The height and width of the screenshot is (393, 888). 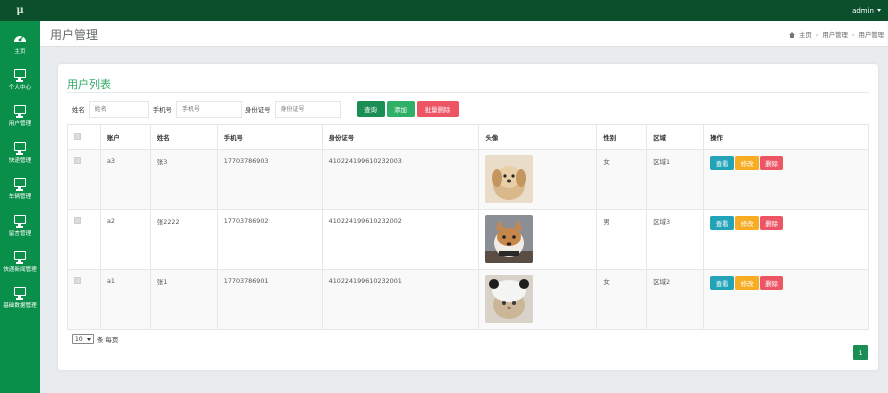 I want to click on sidebar-item-label: 个人中心, so click(x=20, y=88).